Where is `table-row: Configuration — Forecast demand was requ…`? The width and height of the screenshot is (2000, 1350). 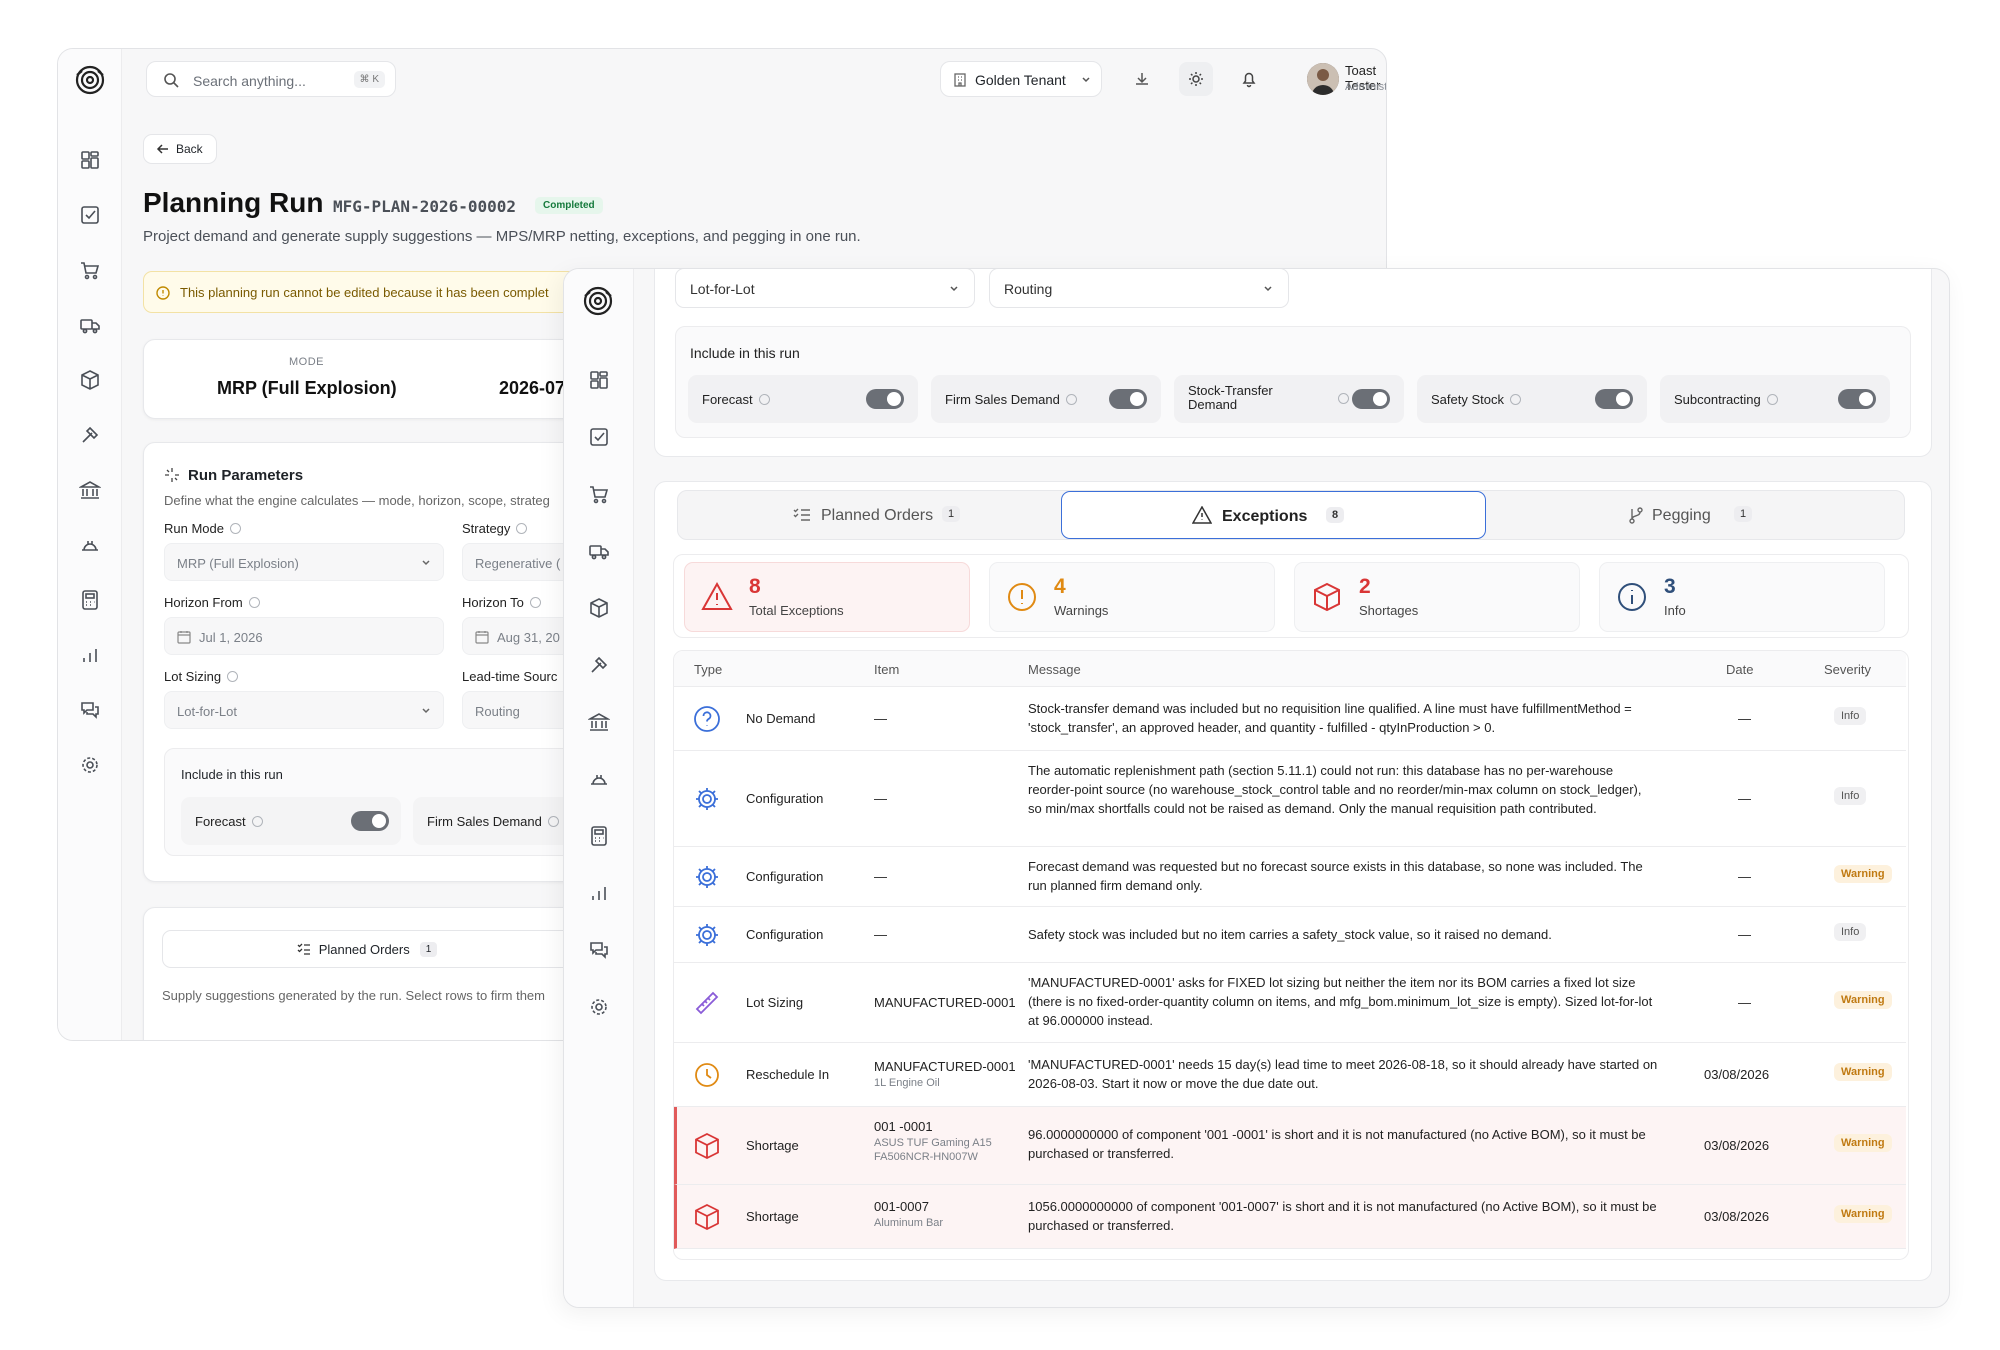
table-row: Configuration — Forecast demand was requ… is located at coordinates (1290, 877).